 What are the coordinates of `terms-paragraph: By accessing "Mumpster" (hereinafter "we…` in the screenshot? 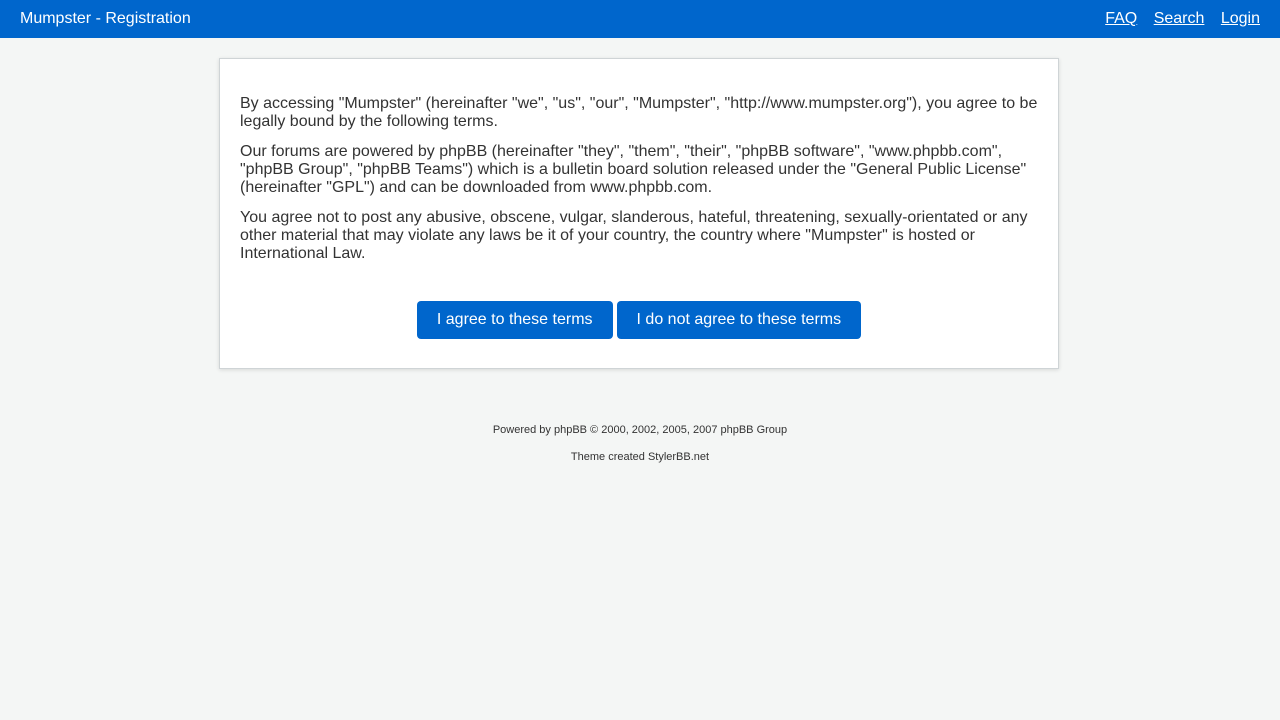 It's located at (639, 112).